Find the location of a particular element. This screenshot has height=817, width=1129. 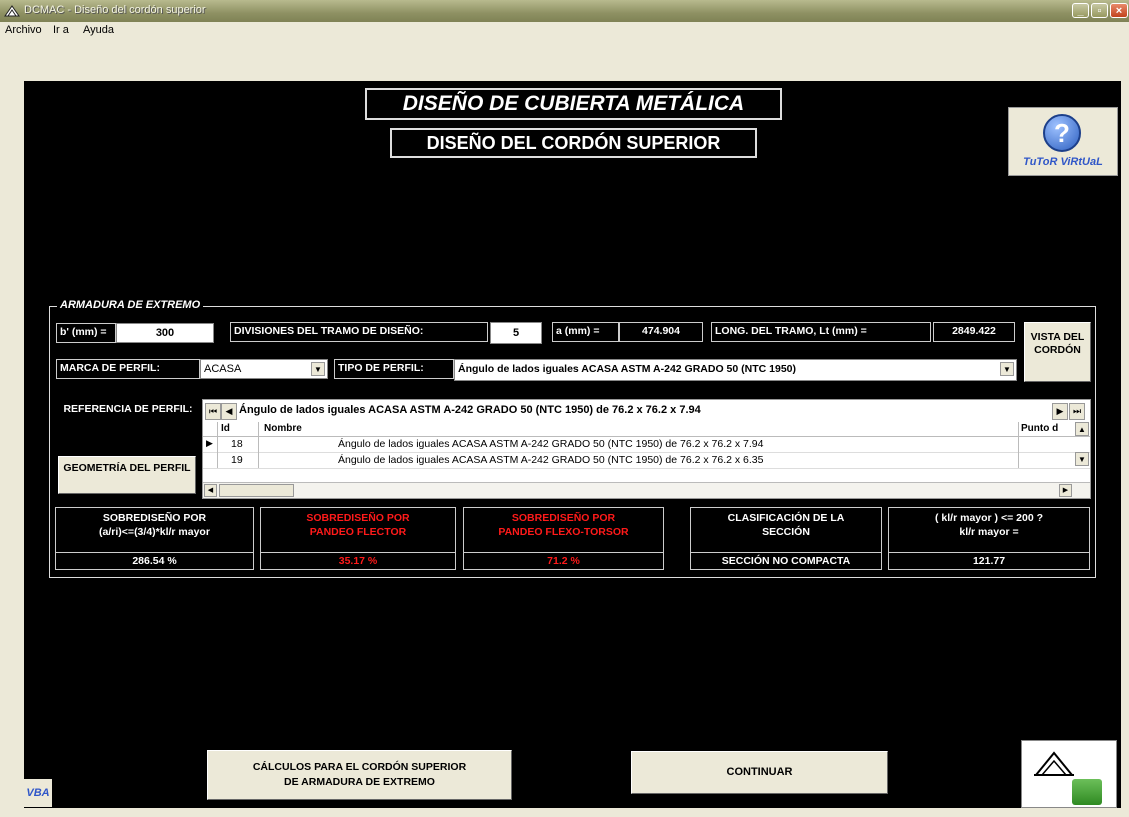

close-button: × is located at coordinates (1119, 10).